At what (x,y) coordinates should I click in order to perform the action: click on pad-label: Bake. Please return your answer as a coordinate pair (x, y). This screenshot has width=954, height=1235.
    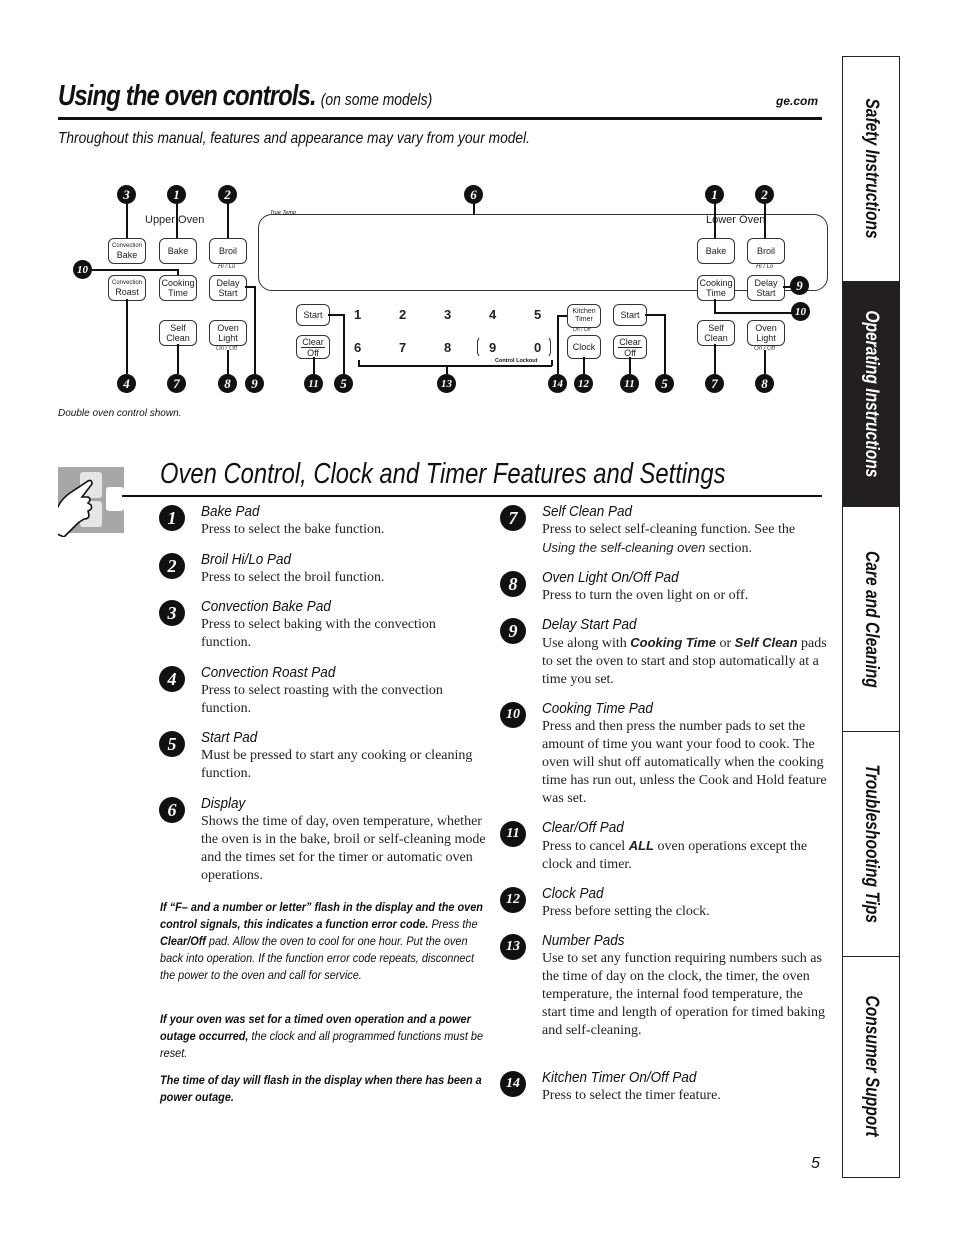
    Looking at the image, I should click on (716, 251).